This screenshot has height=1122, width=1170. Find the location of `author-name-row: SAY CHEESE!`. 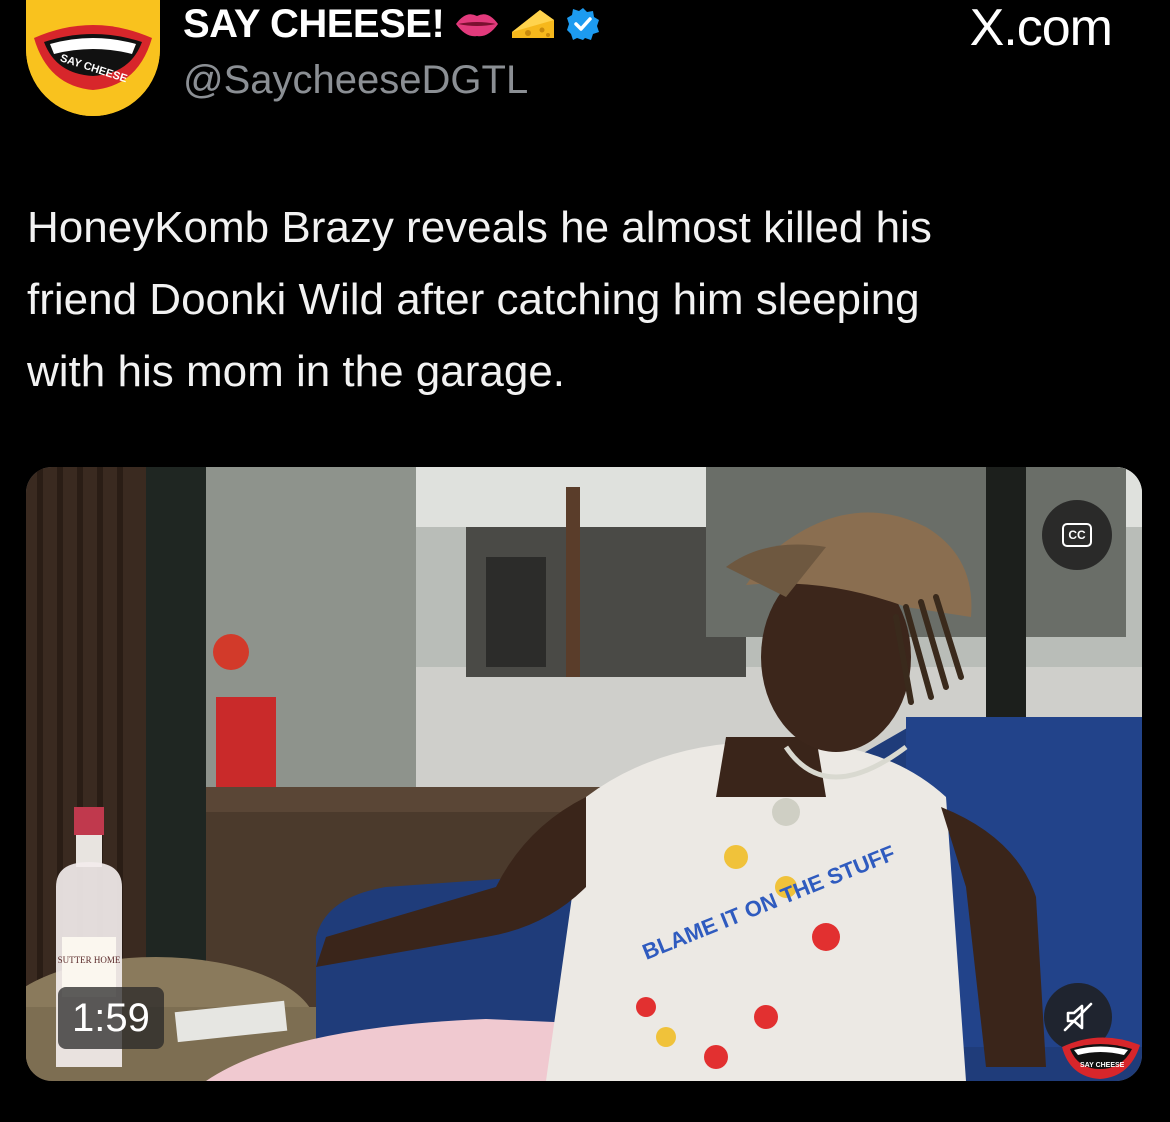

author-name-row: SAY CHEESE! is located at coordinates (391, 24).